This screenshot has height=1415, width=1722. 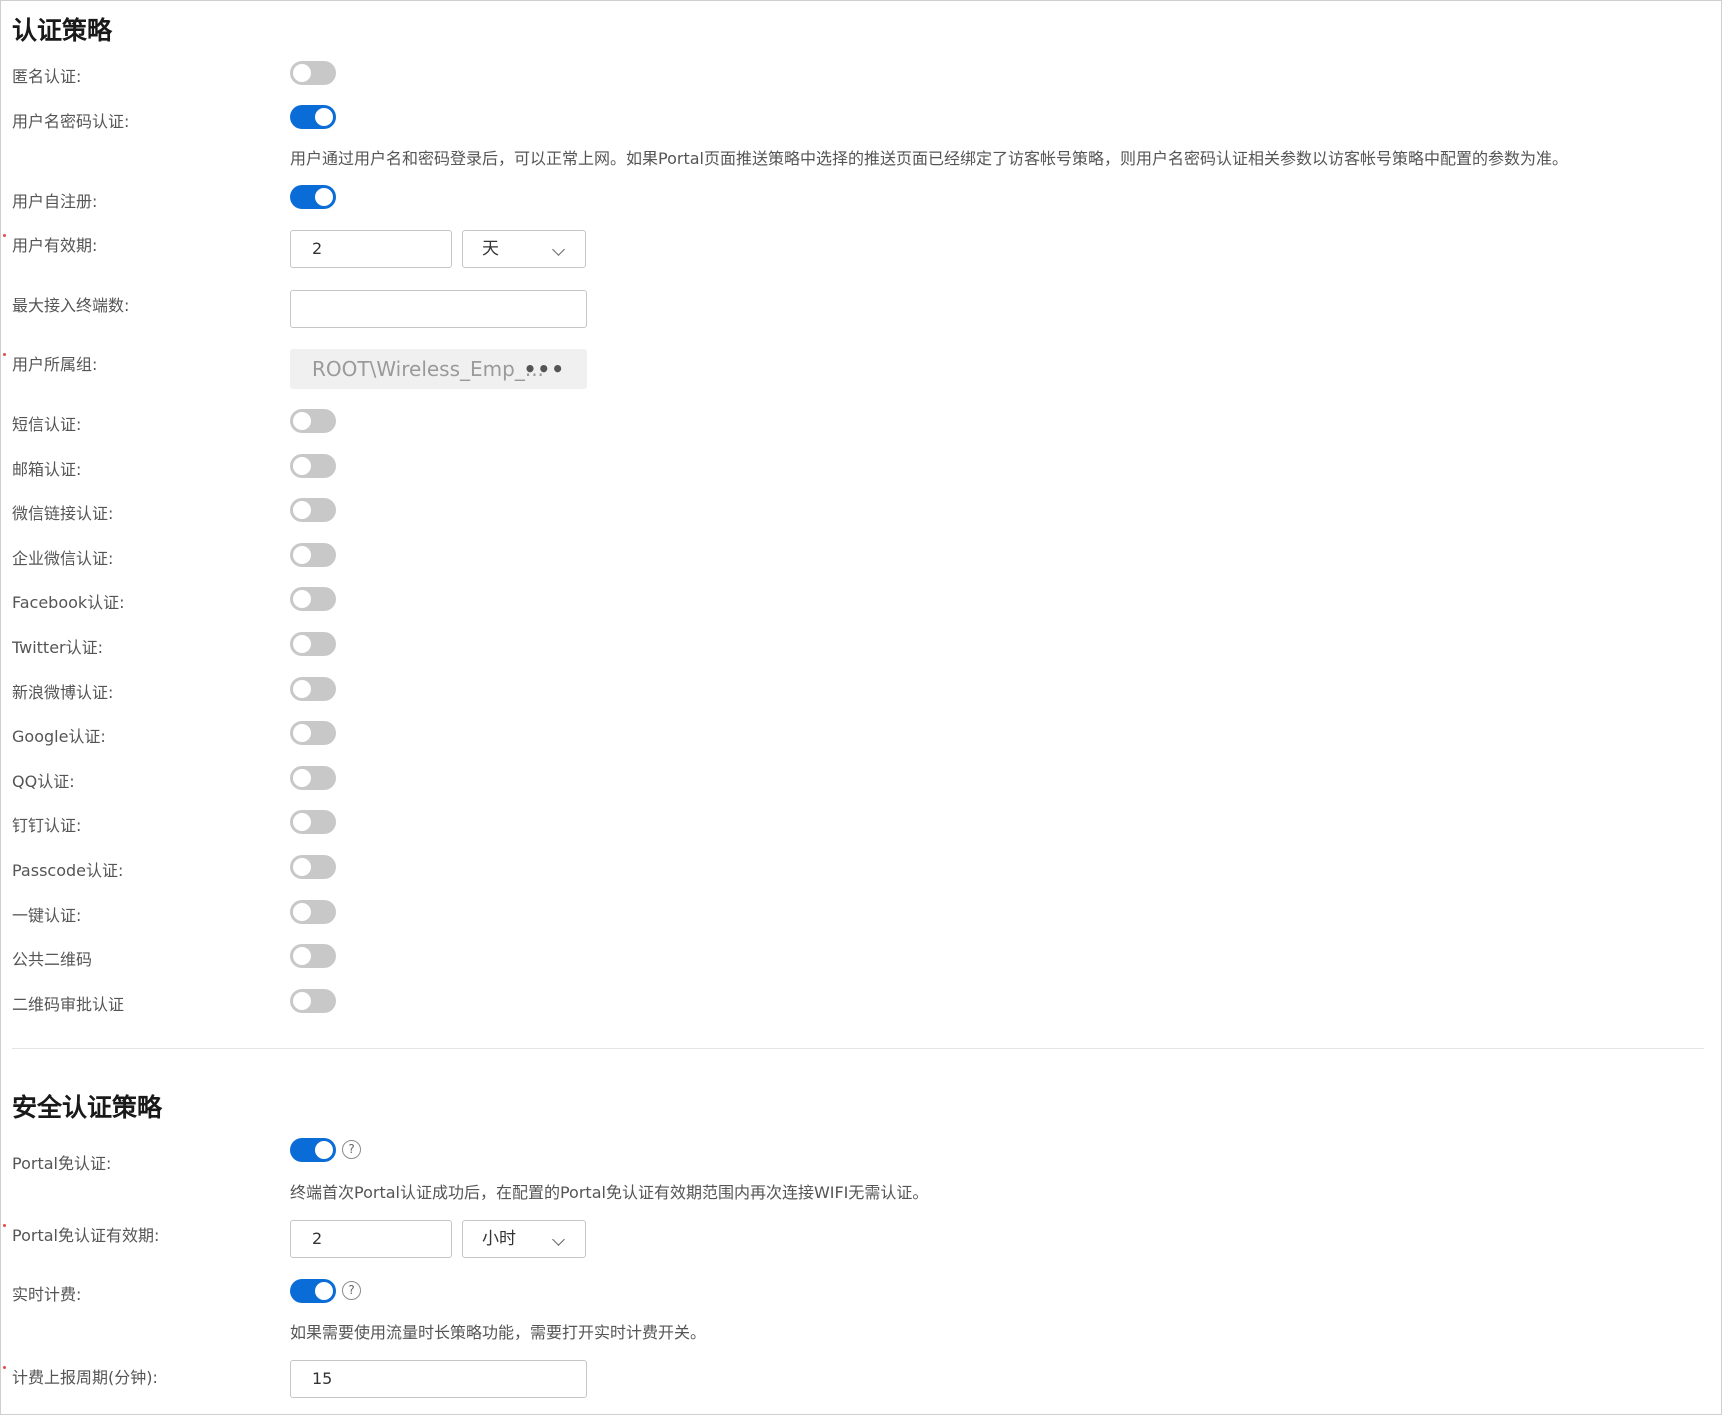 I want to click on auth-method-label: 二维码审批认证, so click(x=68, y=1004).